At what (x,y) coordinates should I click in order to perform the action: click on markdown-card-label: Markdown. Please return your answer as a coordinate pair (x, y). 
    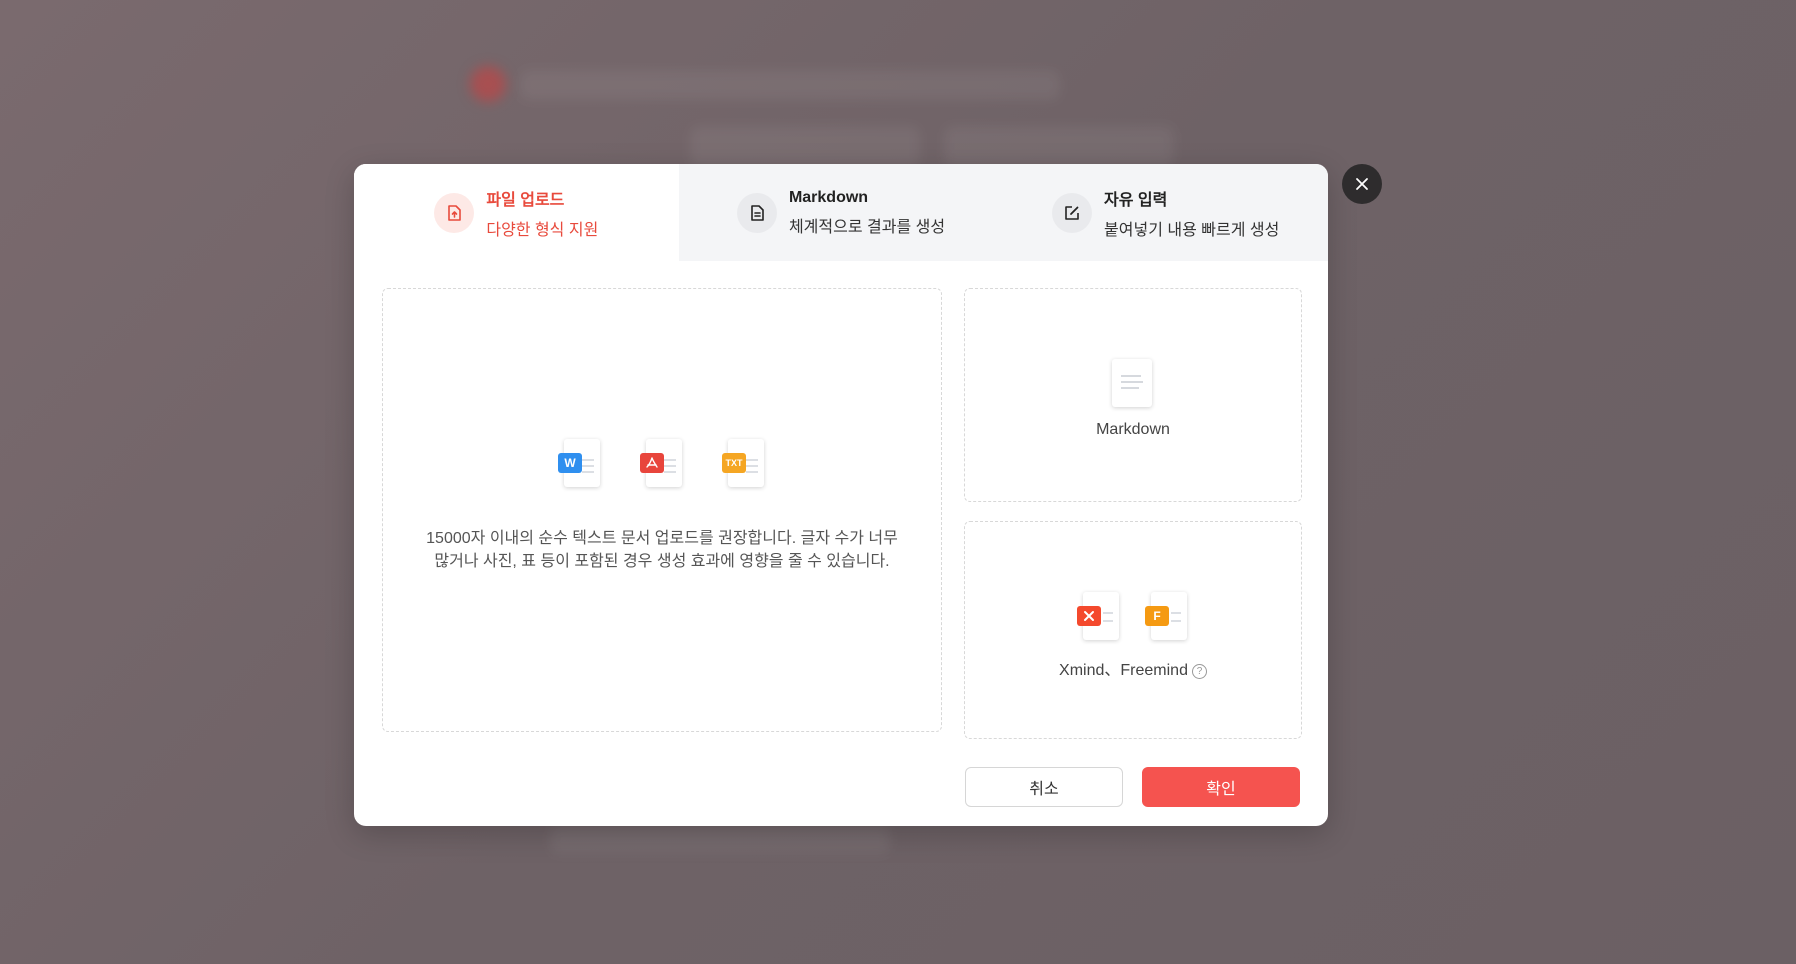
    Looking at the image, I should click on (1133, 429).